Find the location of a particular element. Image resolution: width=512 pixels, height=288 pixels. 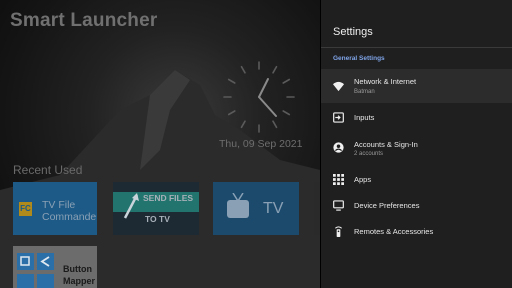

send-files-label-1: SEND FILES is located at coordinates (168, 198).